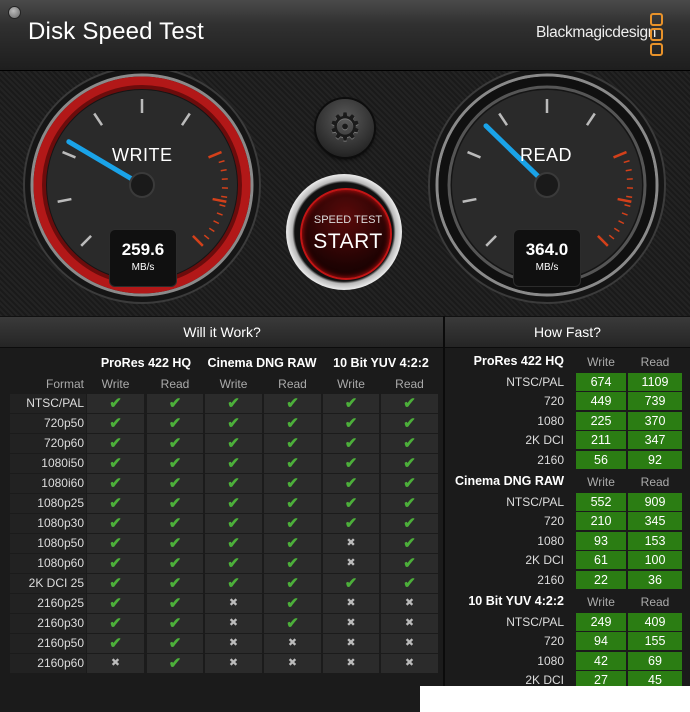  I want to click on how-fast-read-value: 739, so click(655, 401).